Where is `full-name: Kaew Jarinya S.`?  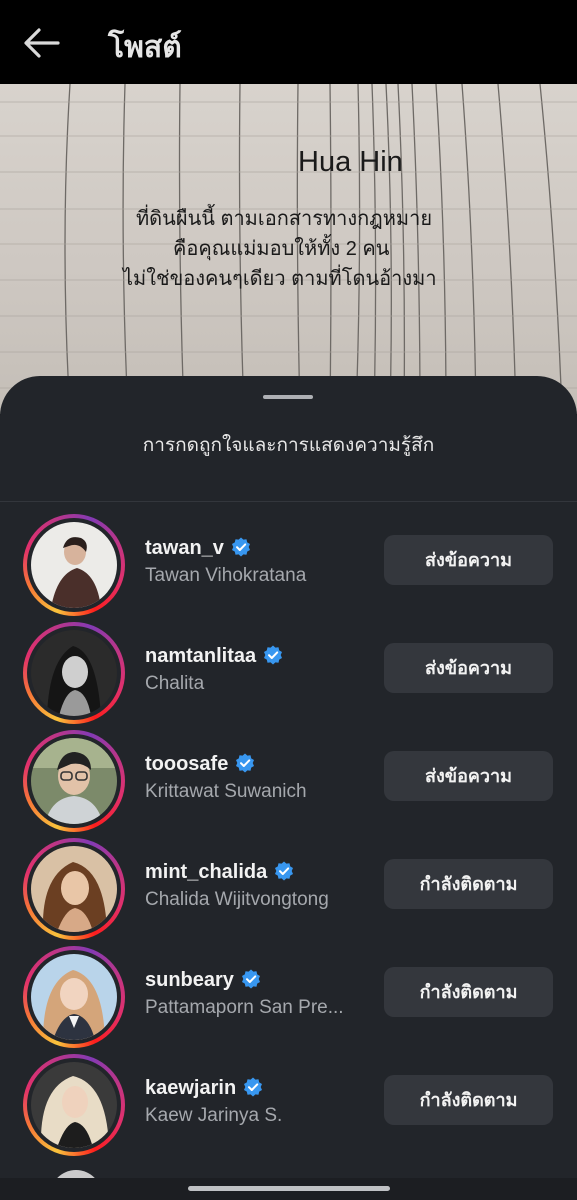 full-name: Kaew Jarinya S. is located at coordinates (214, 1115).